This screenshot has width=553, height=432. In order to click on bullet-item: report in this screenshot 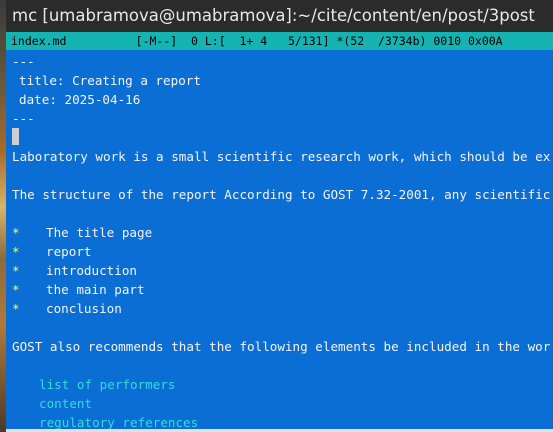, I will do `click(69, 251)`.